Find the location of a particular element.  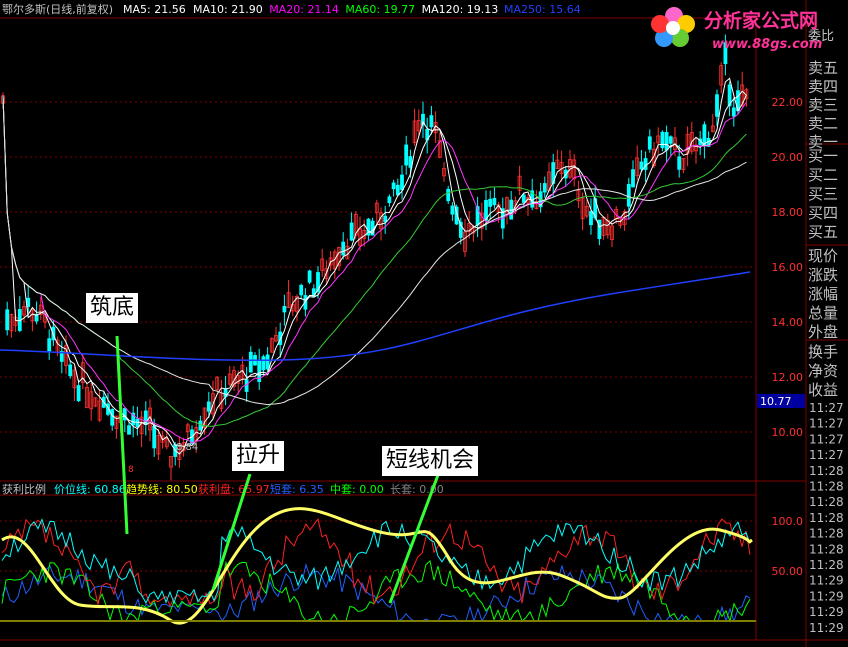

panel-label-sell: 卖四 is located at coordinates (823, 87).